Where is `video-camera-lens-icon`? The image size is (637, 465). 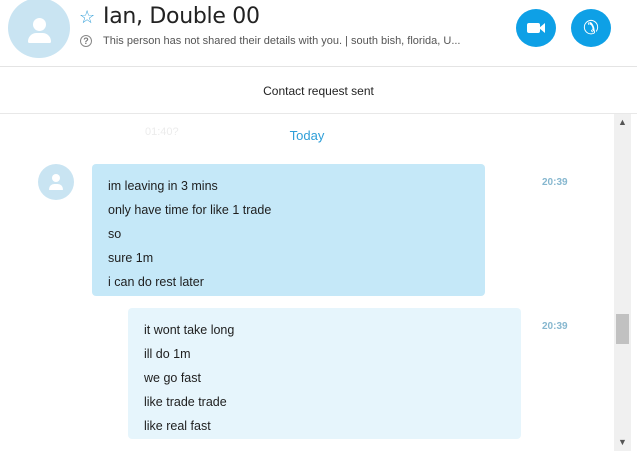
video-camera-lens-icon is located at coordinates (542, 28).